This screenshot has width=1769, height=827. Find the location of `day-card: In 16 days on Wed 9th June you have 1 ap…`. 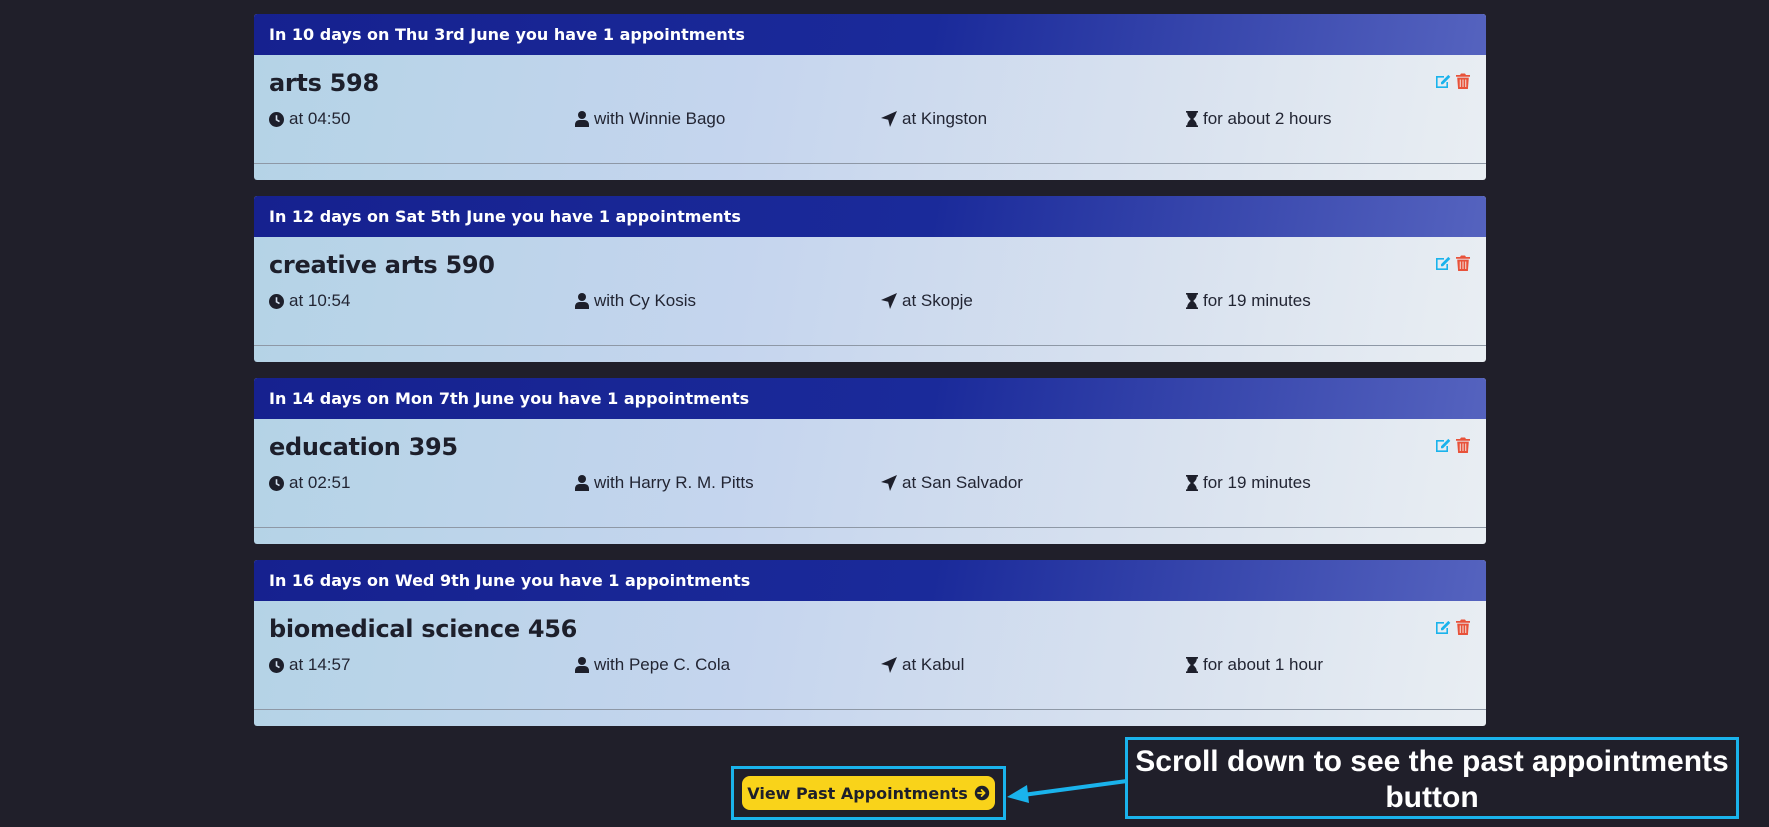

day-card: In 16 days on Wed 9th June you have 1 ap… is located at coordinates (870, 643).